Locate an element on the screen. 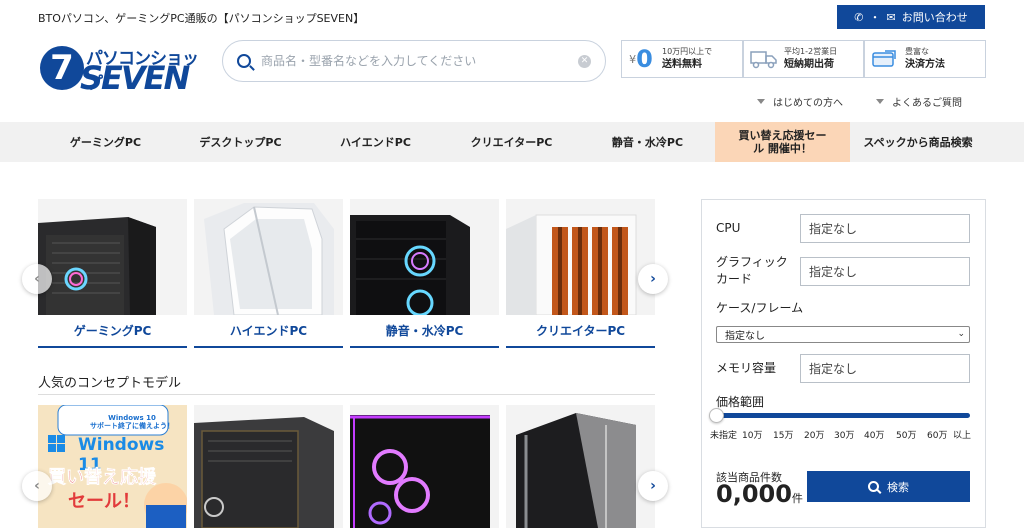  nav-creator-pc: クリエイターPC is located at coordinates (511, 142).